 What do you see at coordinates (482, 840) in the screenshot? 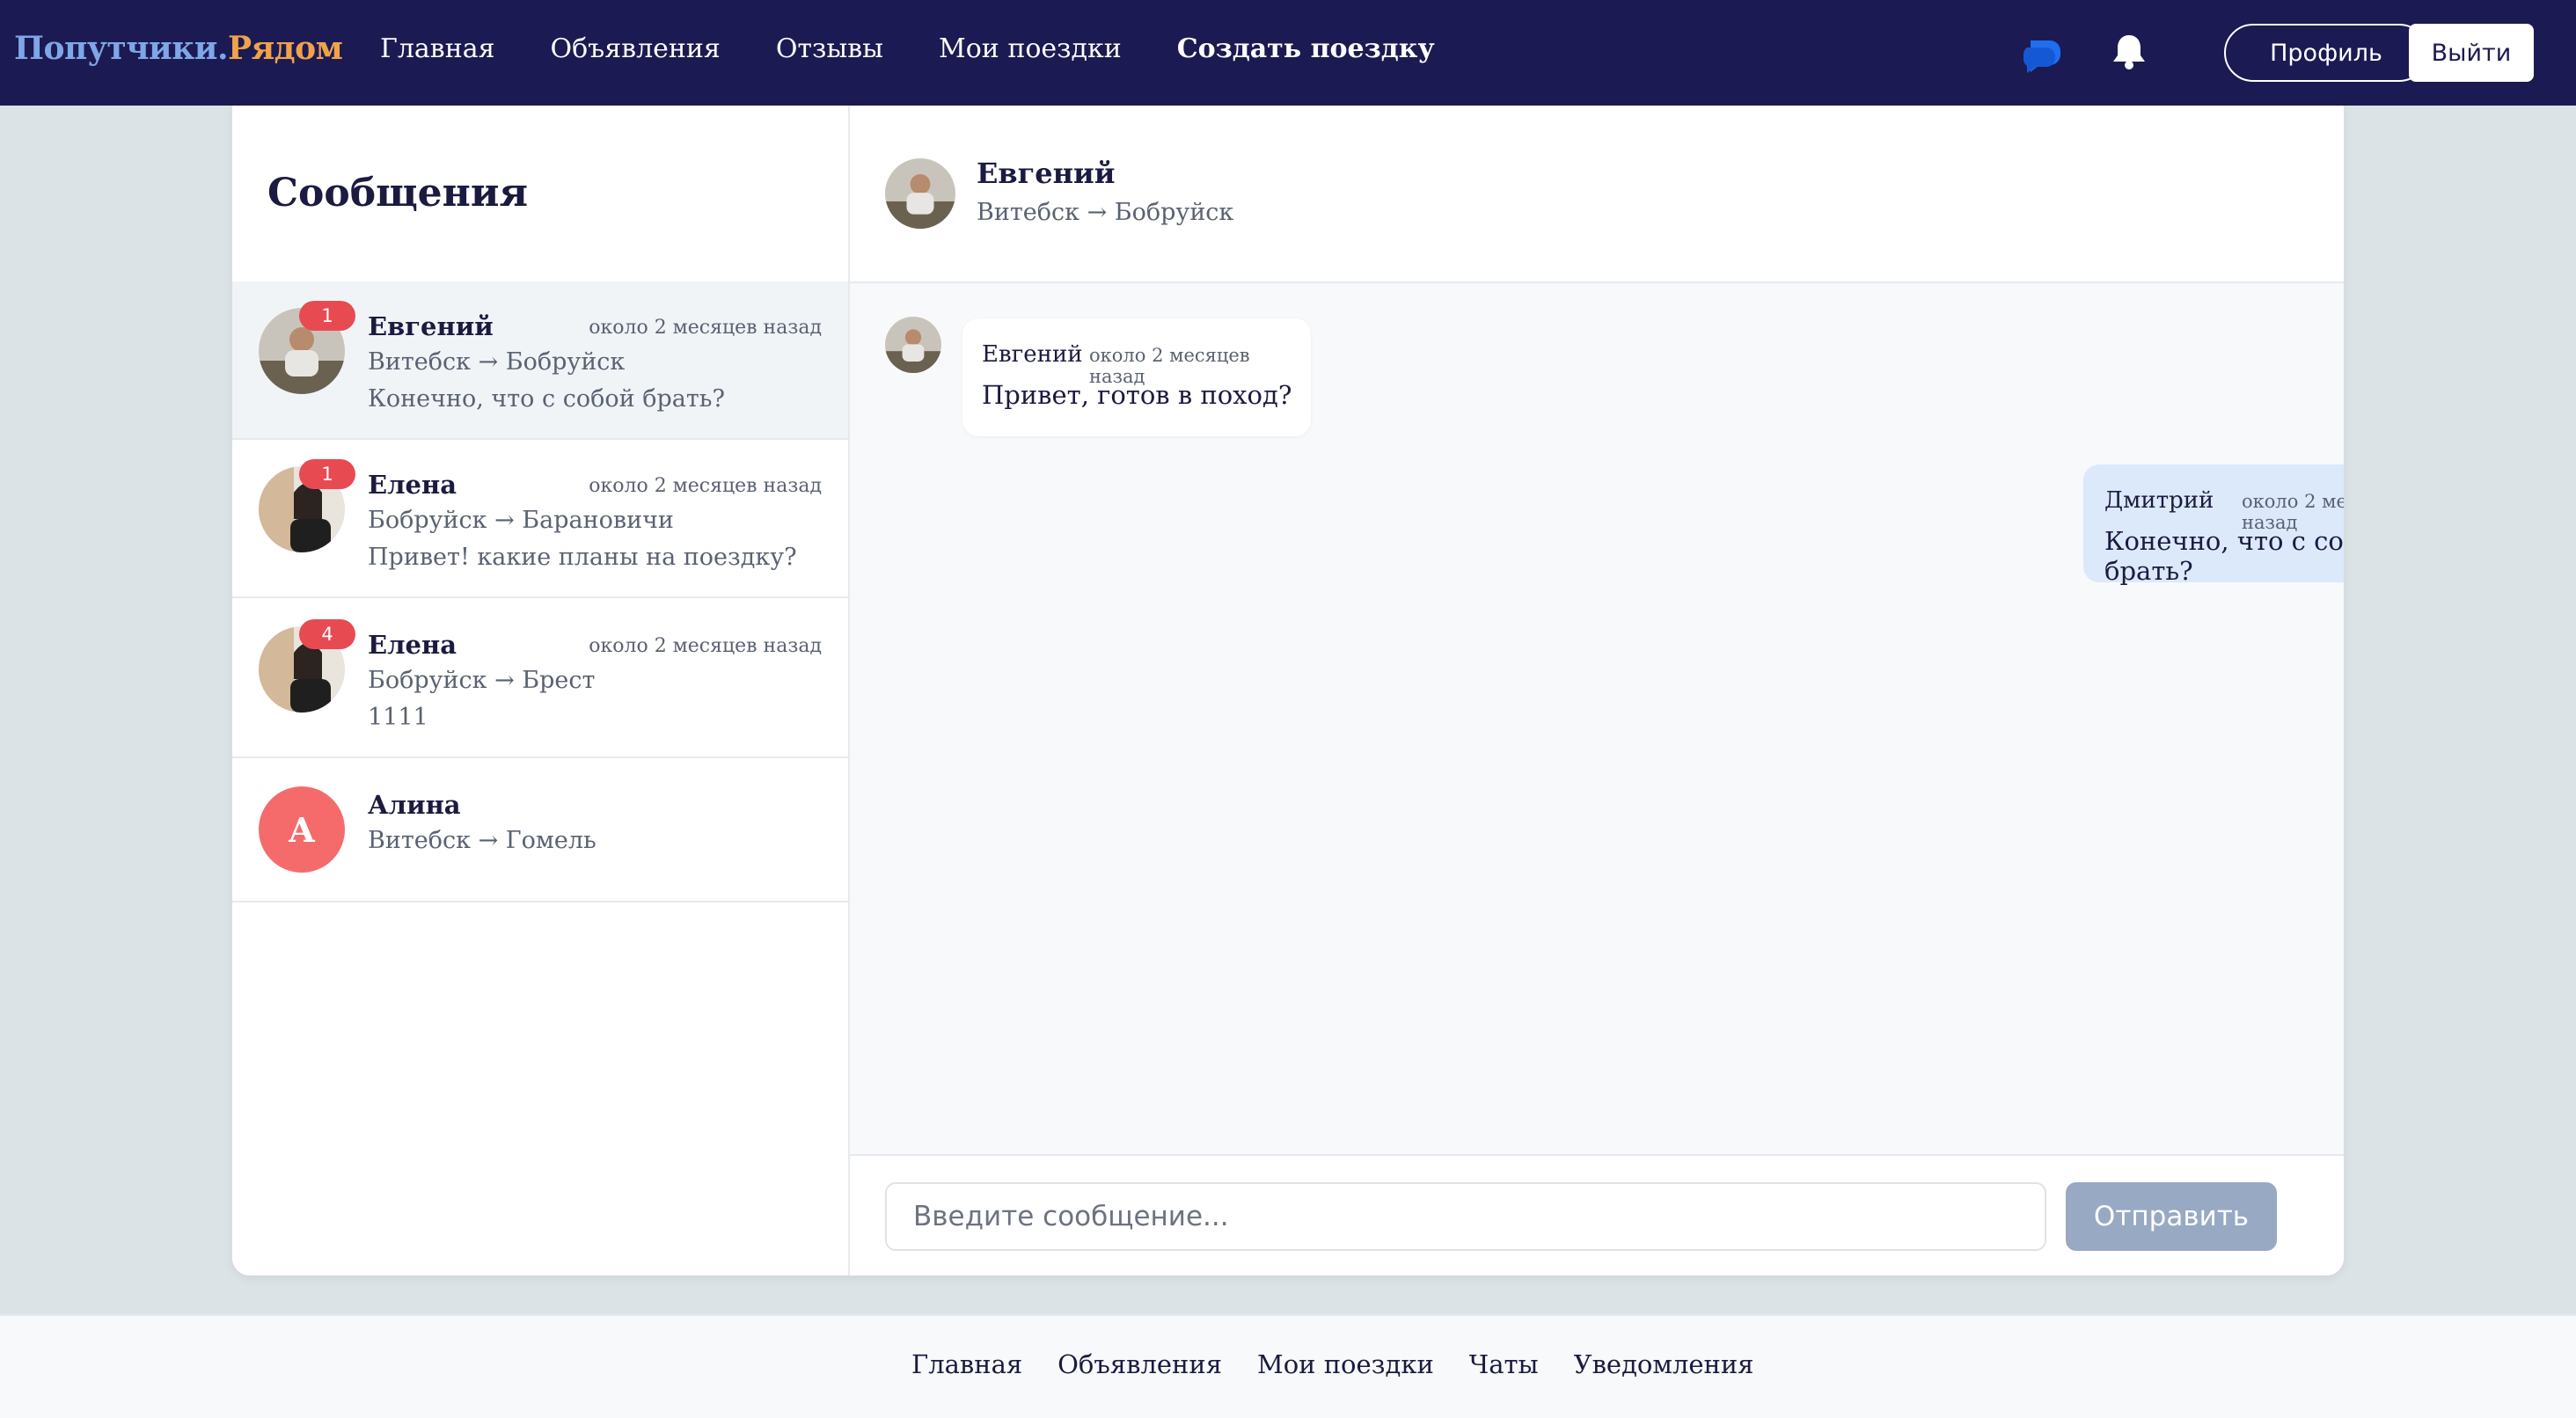
I see `conversation-route: Витебск → Гомель` at bounding box center [482, 840].